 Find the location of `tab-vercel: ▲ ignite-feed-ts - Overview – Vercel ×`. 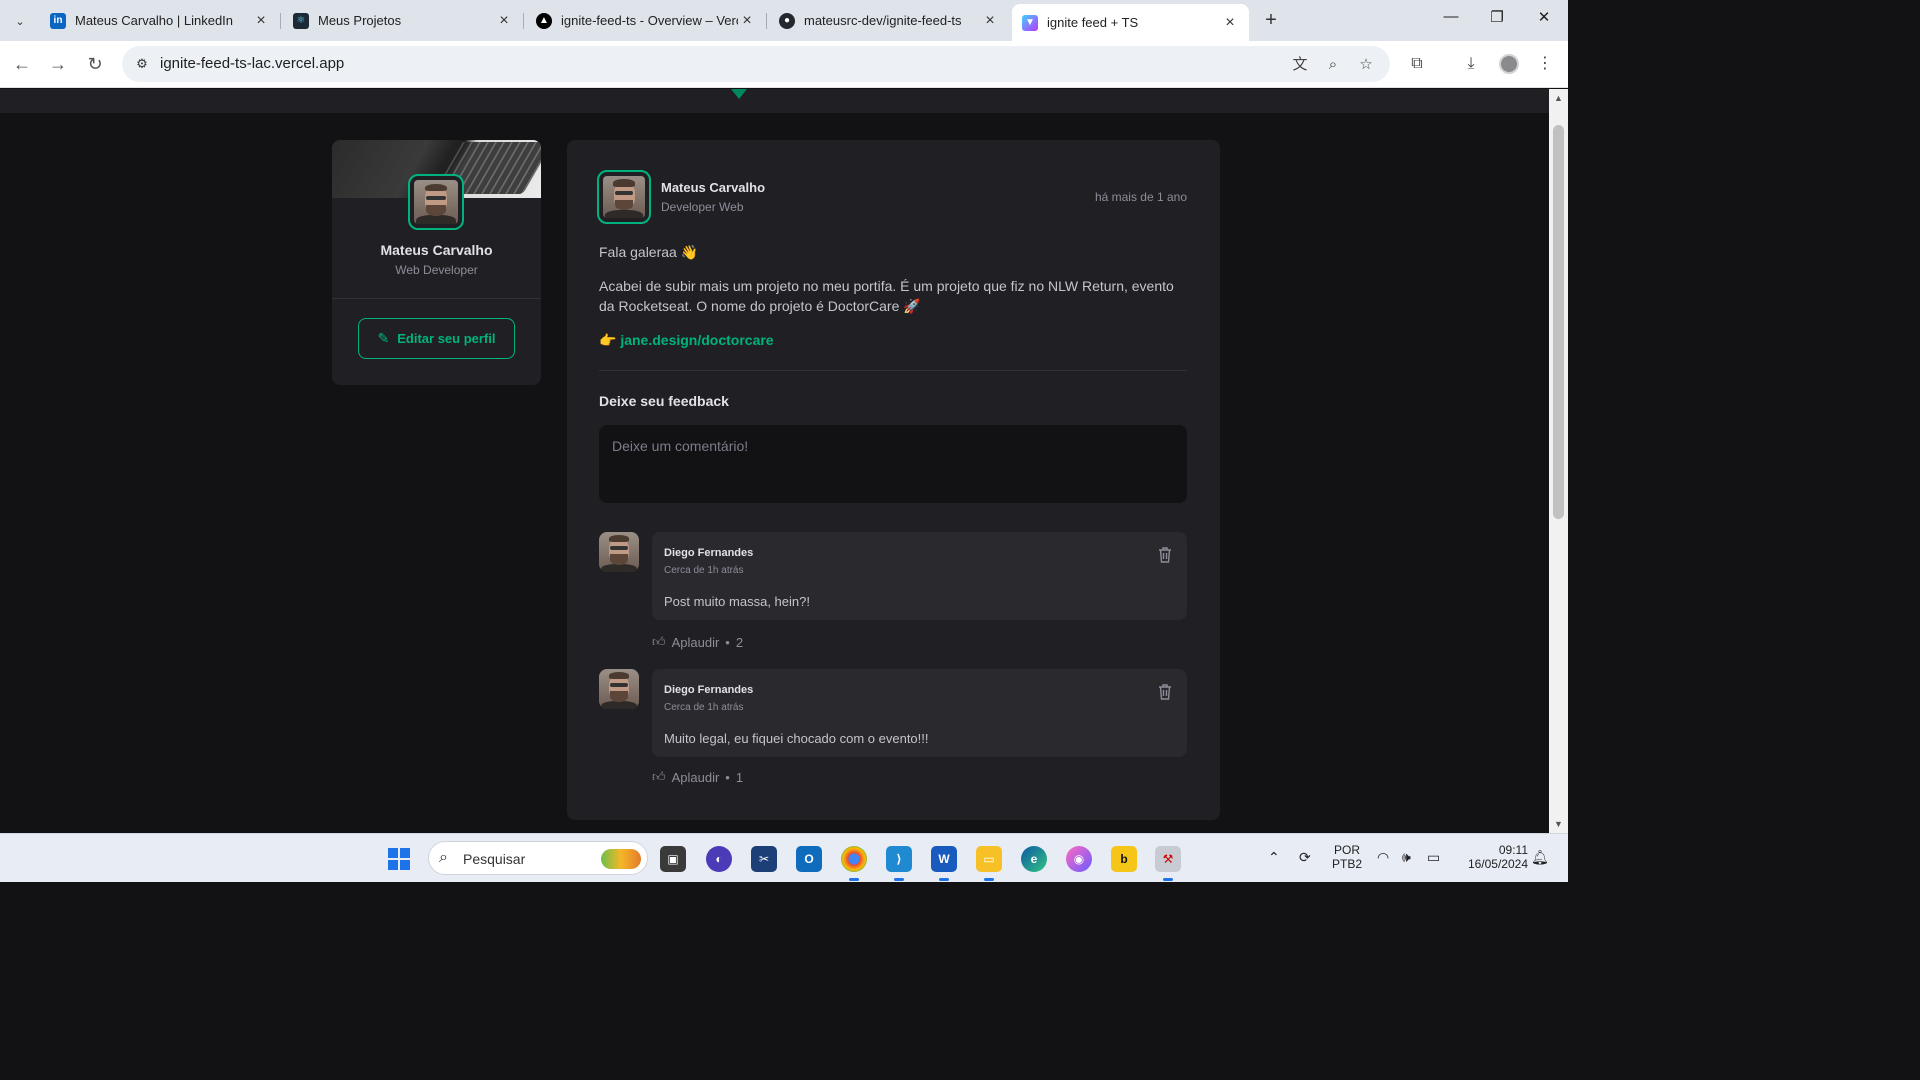

tab-vercel: ▲ ignite-feed-ts - Overview – Vercel × is located at coordinates (646, 20).